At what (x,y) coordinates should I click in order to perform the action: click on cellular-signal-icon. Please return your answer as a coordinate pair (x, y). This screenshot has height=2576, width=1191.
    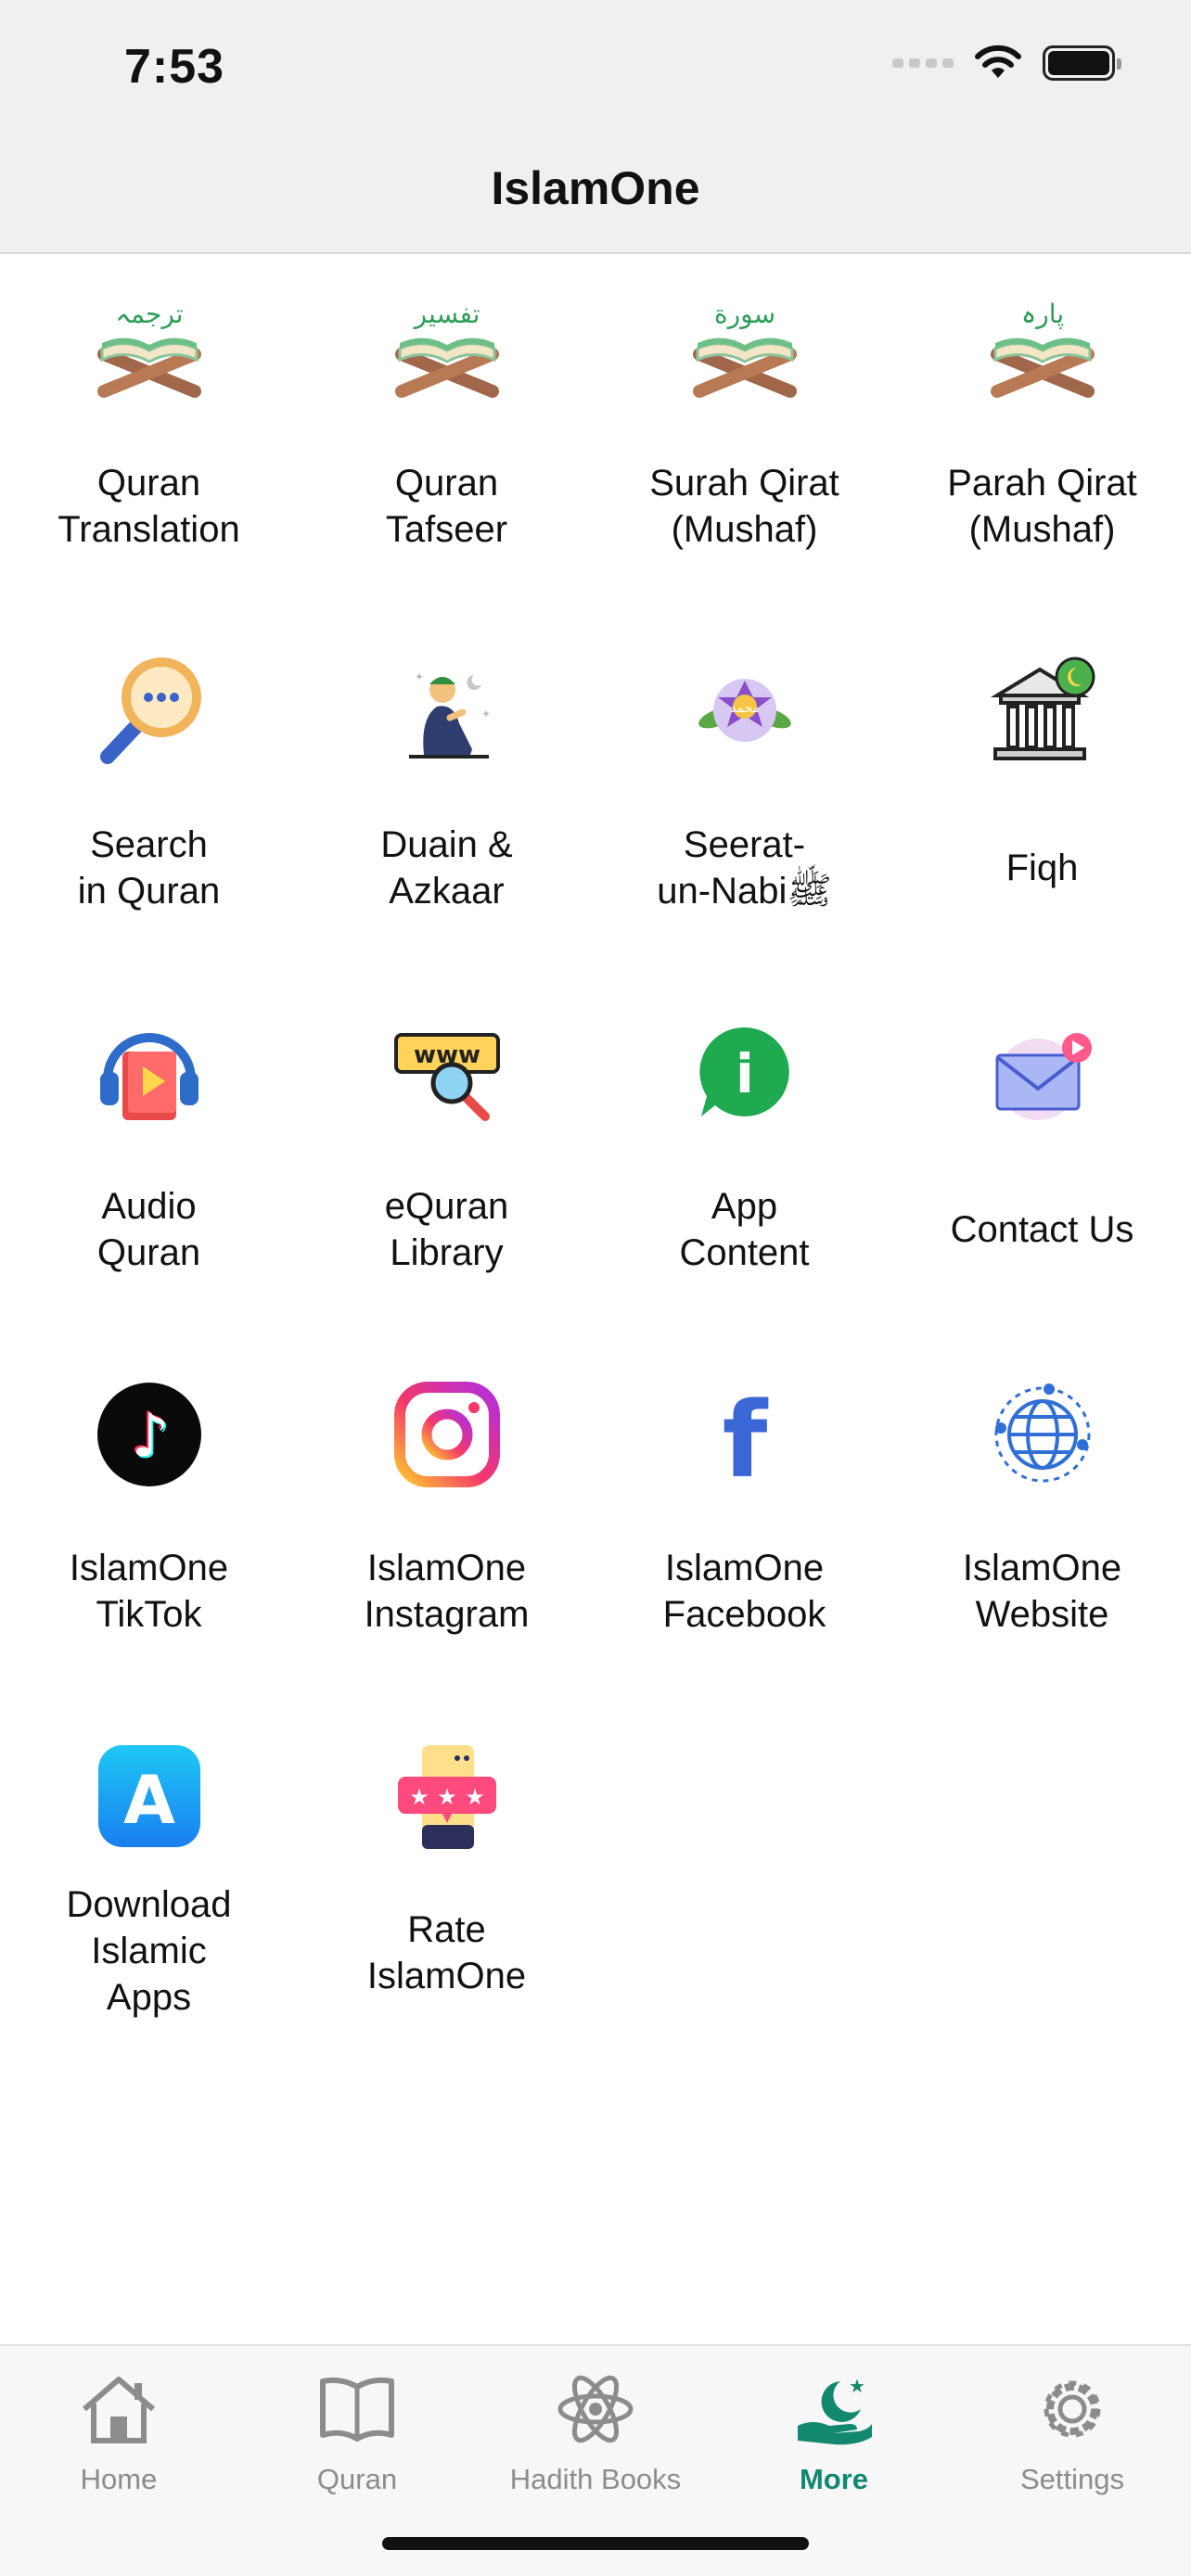
    Looking at the image, I should click on (923, 63).